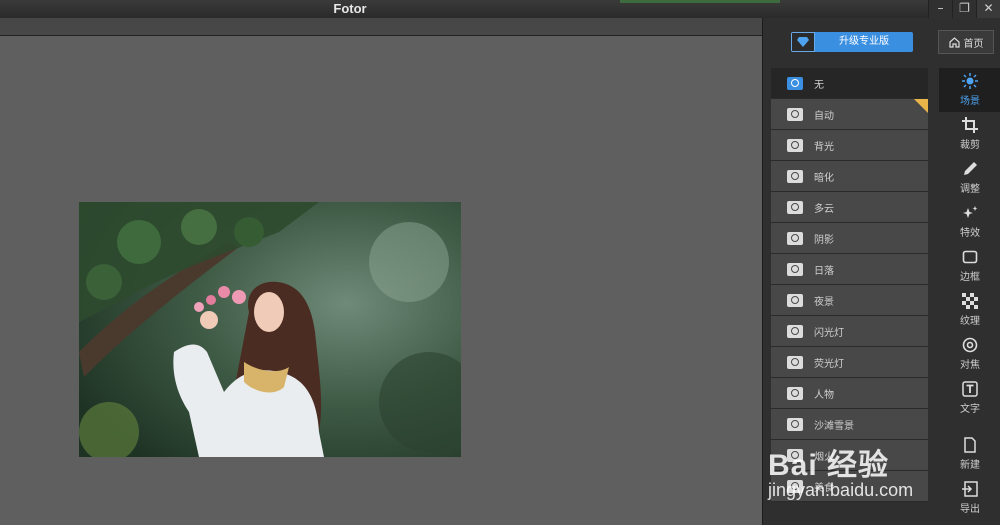  Describe the element at coordinates (795, 300) in the screenshot. I see `moon-icon` at that location.